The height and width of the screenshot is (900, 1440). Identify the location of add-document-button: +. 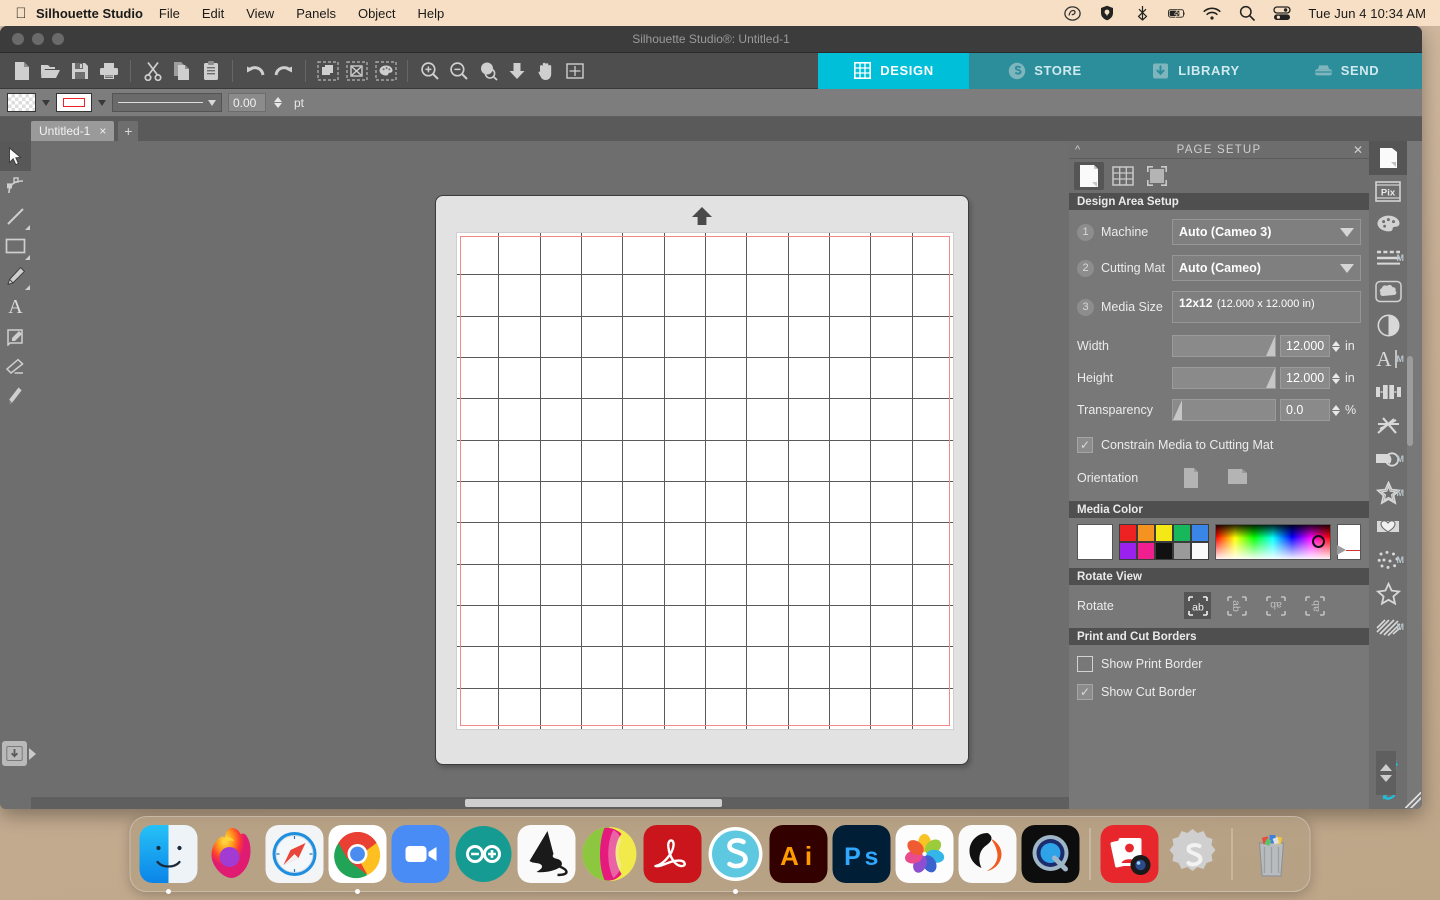
(128, 131).